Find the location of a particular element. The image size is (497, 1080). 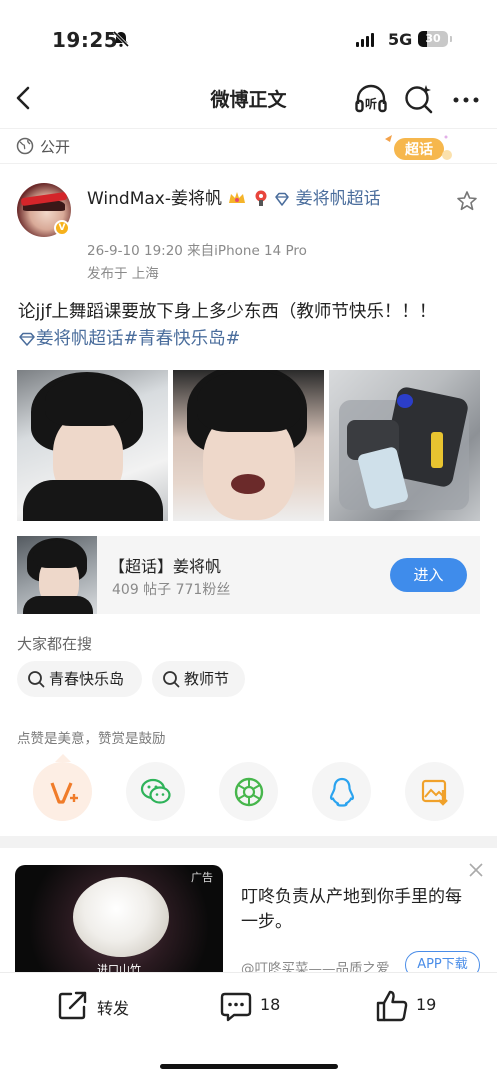

listen-headphones-icon: 听 is located at coordinates (371, 99).